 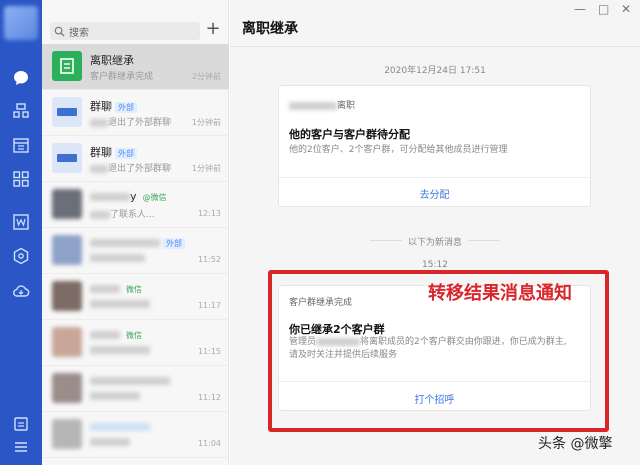 I want to click on list-item-time: 11:17, so click(x=209, y=305).